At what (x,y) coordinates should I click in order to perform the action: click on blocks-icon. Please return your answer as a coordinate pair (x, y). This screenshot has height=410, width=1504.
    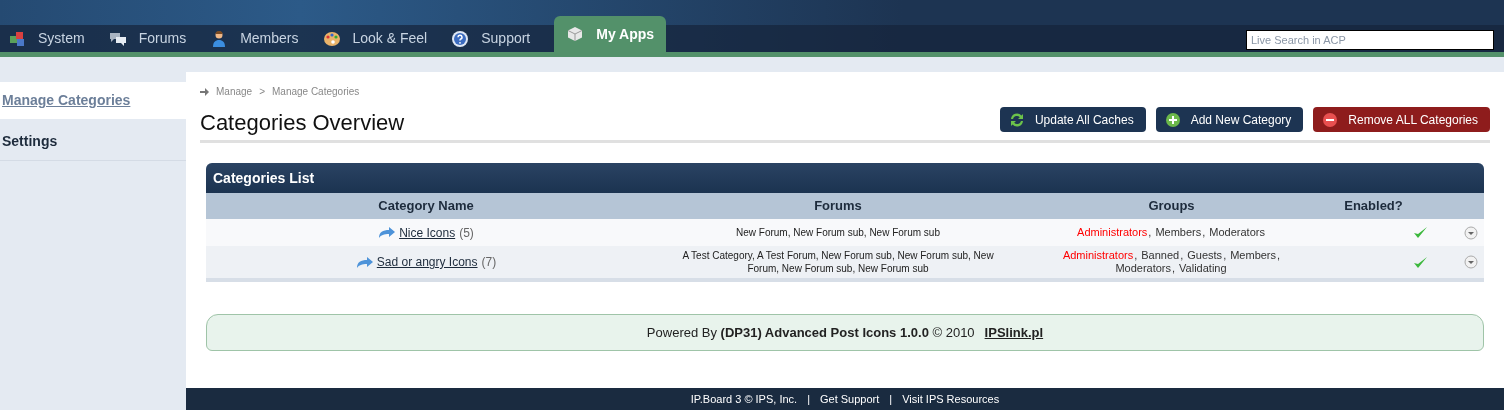
    Looking at the image, I should click on (17, 38).